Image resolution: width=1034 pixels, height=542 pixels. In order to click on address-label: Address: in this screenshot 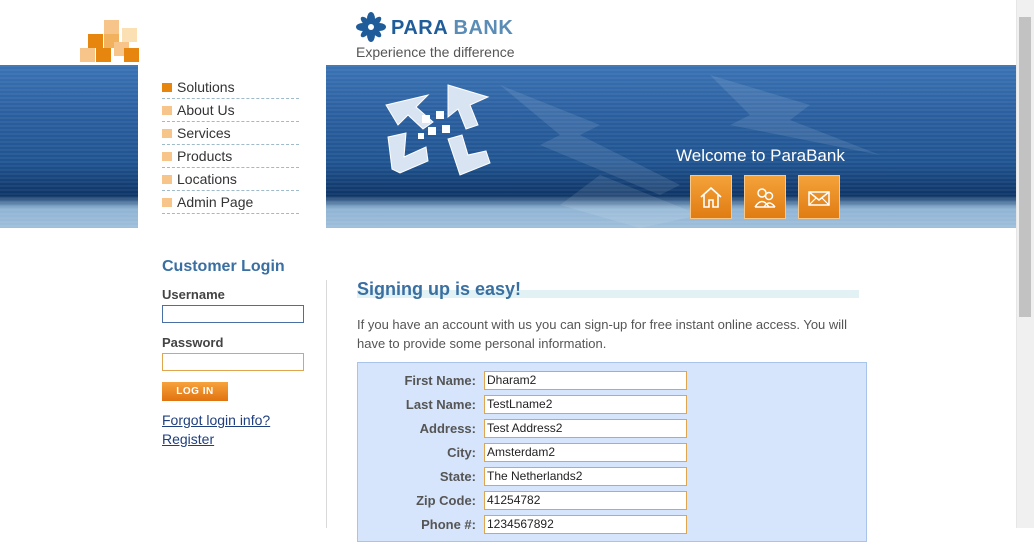, I will do `click(447, 428)`.